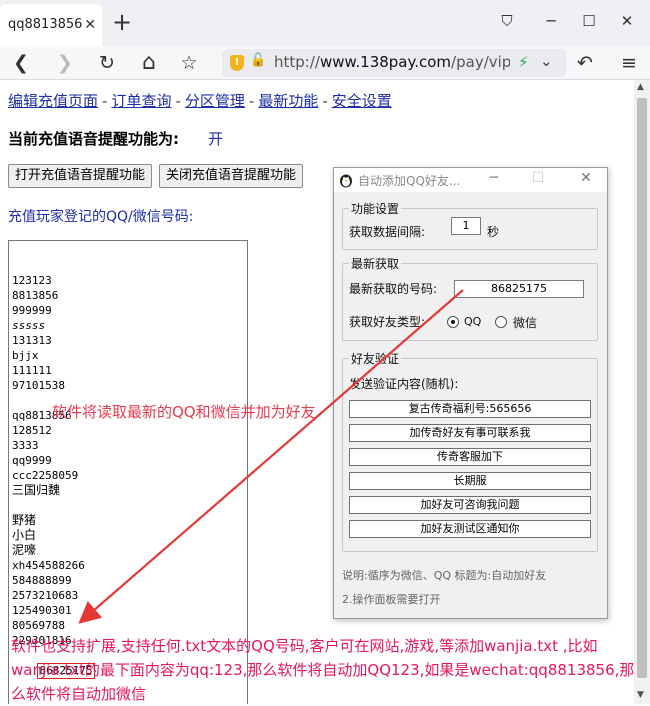 This screenshot has height=706, width=650. I want to click on open-voice-button: 打开充值语音提醒功能, so click(80, 176).